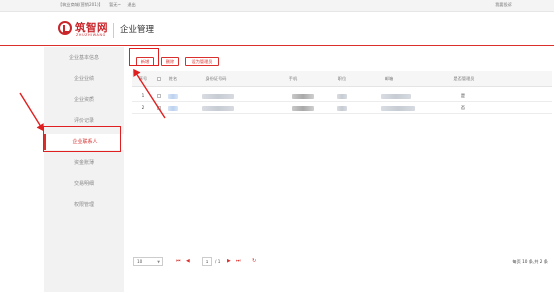  Describe the element at coordinates (31, 112) in the screenshot. I see `arrow-to-contacts-icon` at that location.